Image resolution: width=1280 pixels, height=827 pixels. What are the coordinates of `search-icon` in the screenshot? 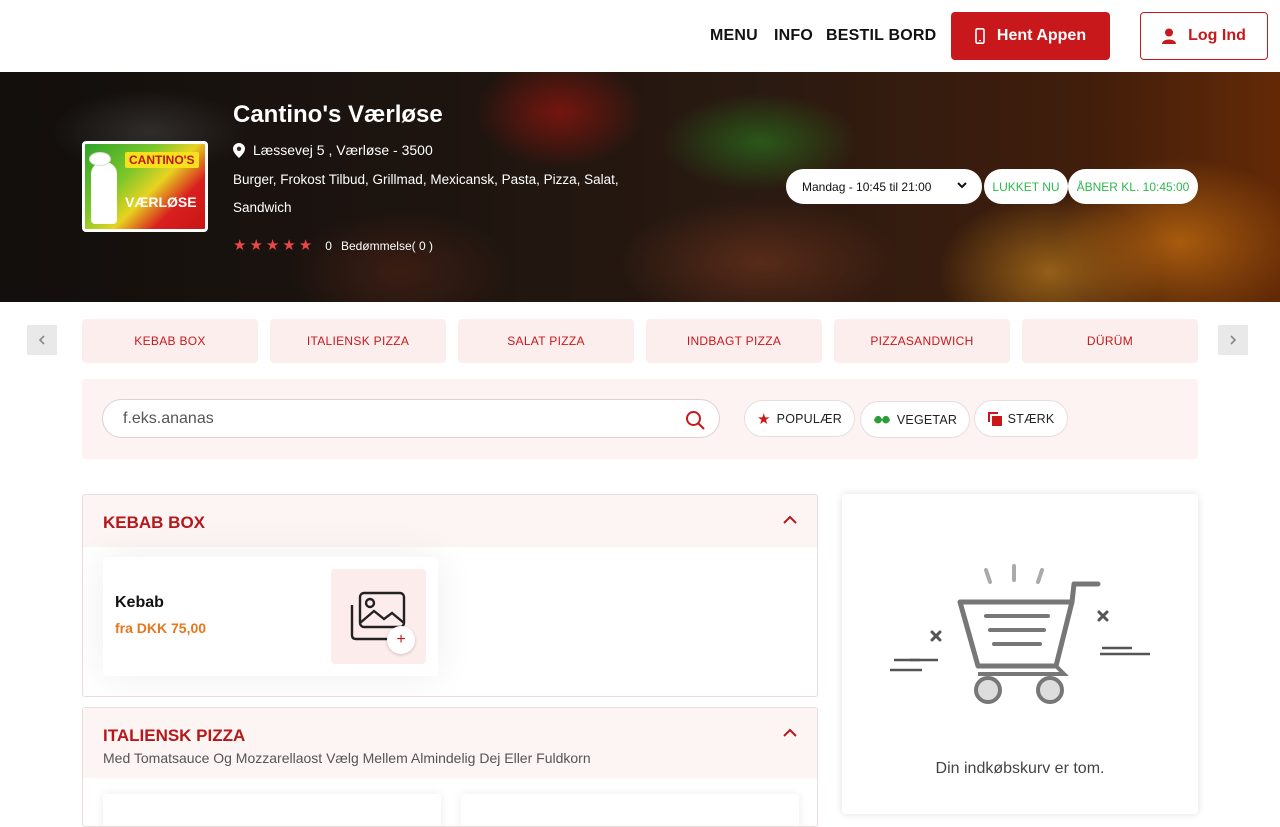 It's located at (695, 420).